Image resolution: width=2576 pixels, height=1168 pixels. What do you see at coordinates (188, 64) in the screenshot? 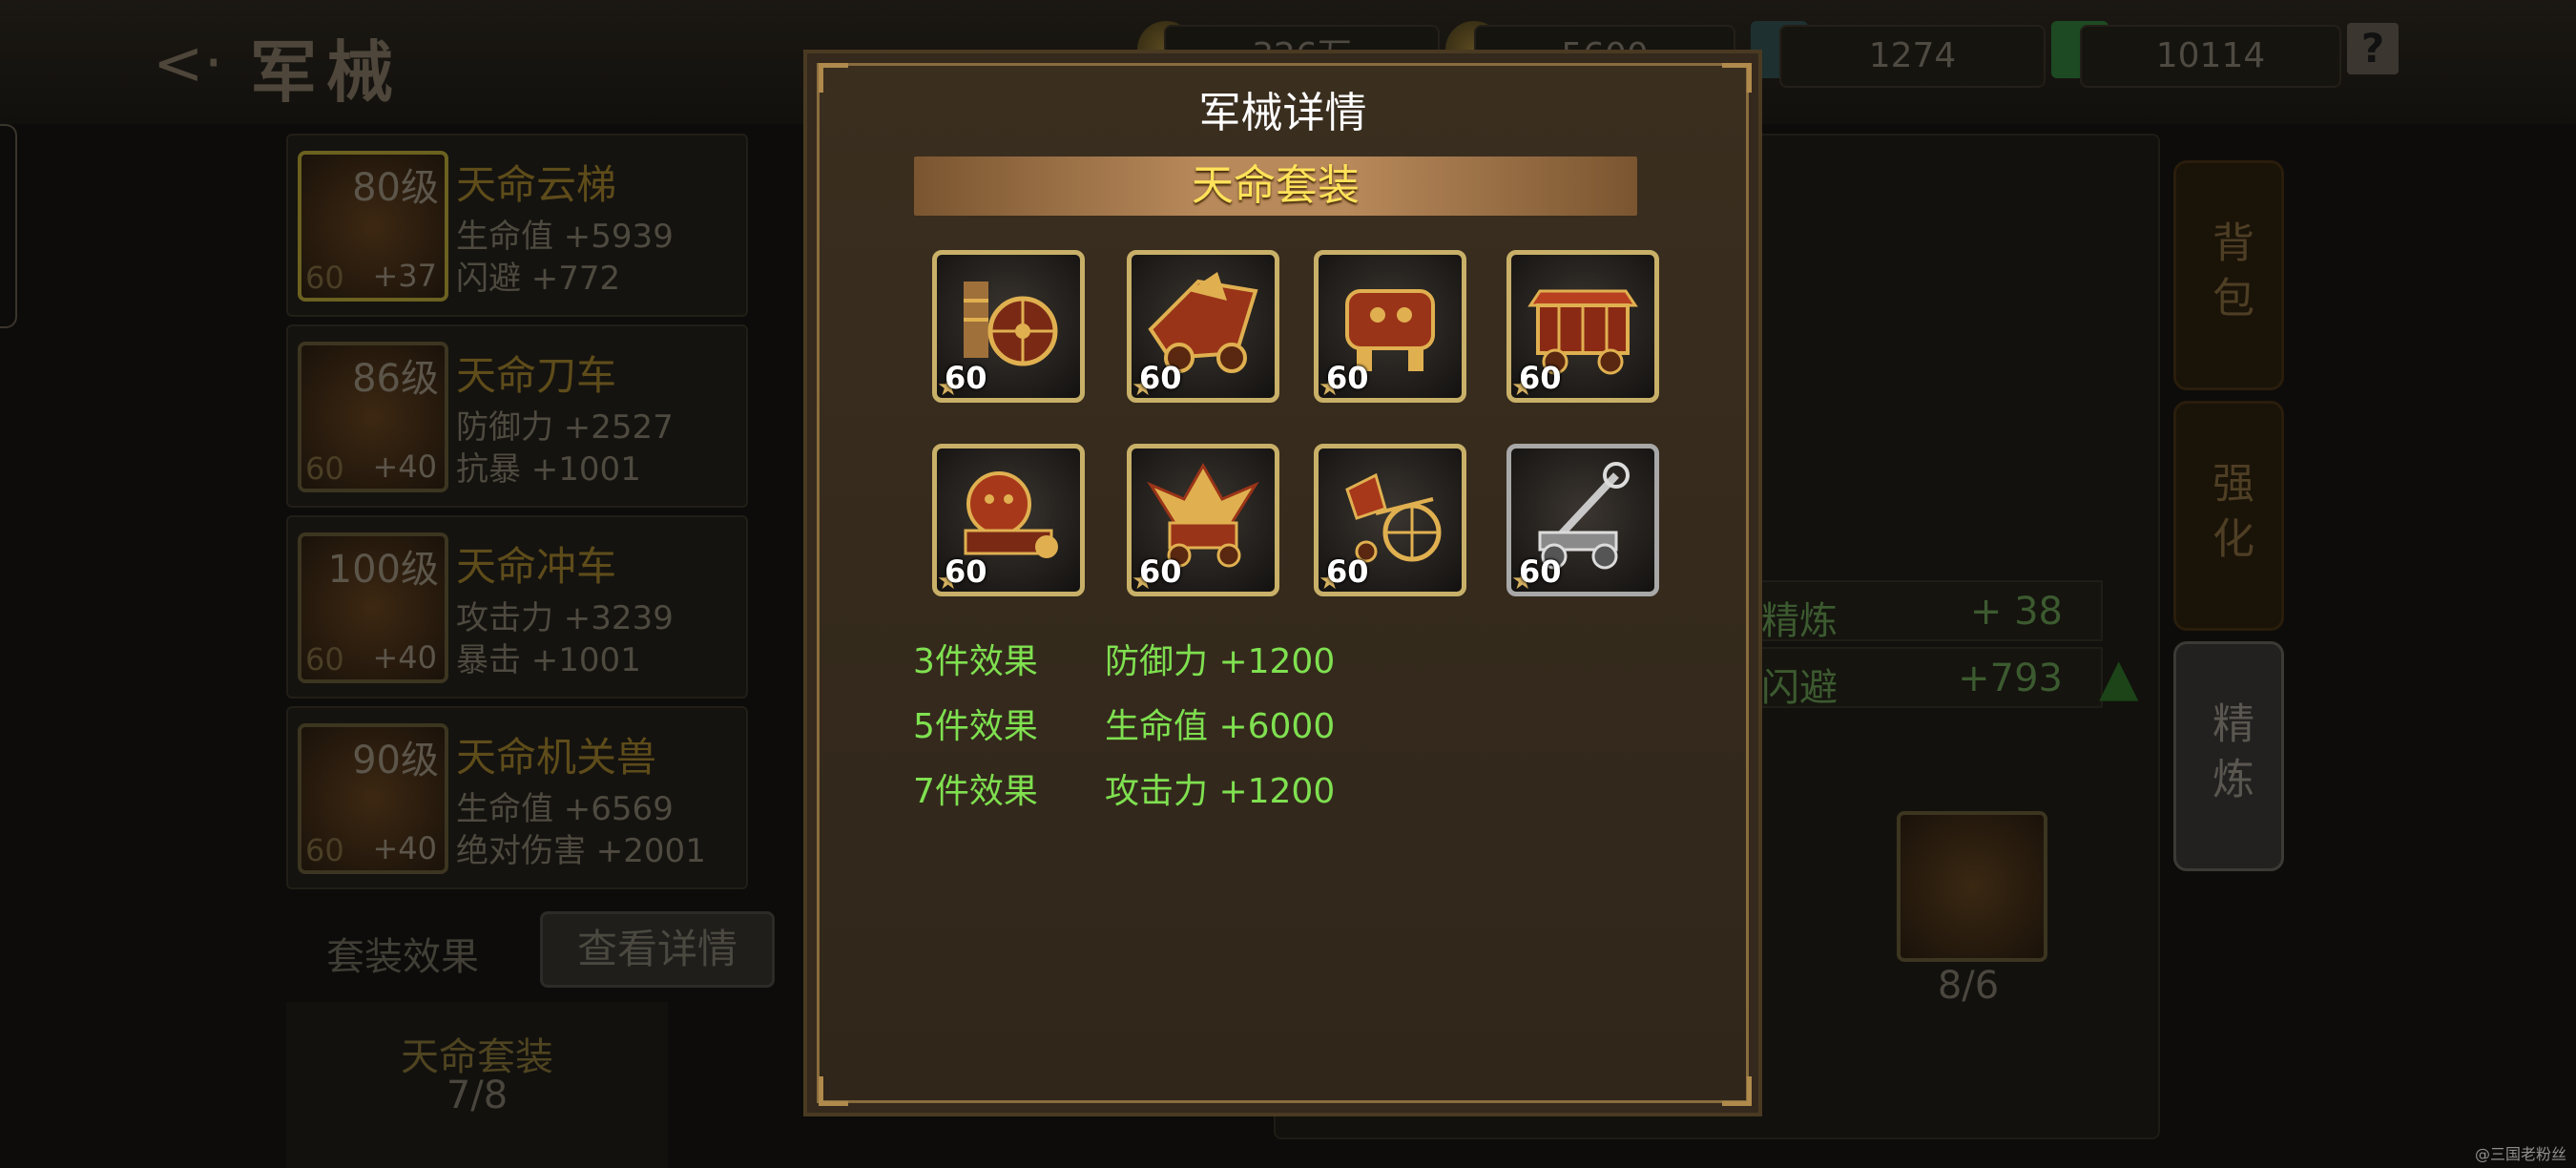
I see `back-arrow-icon: <·` at bounding box center [188, 64].